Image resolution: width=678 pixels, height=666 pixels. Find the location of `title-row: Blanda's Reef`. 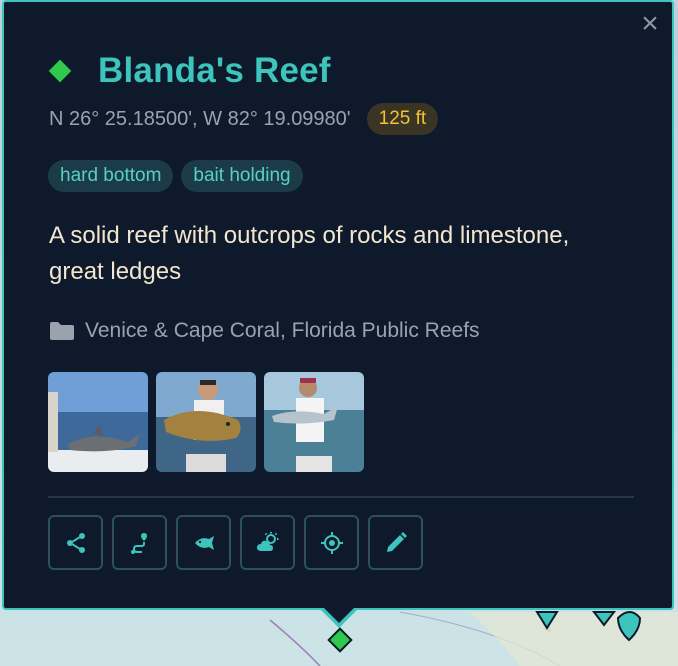

title-row: Blanda's Reef is located at coordinates (189, 71).